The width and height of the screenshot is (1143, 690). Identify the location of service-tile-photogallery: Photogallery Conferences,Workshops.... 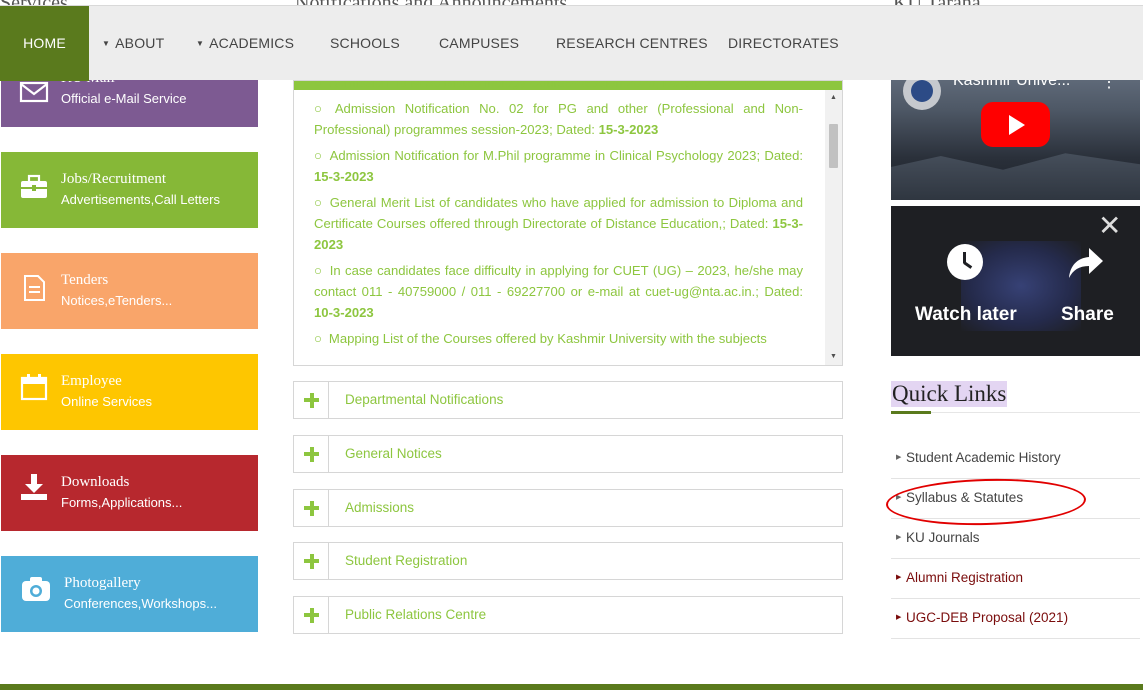
(129, 594).